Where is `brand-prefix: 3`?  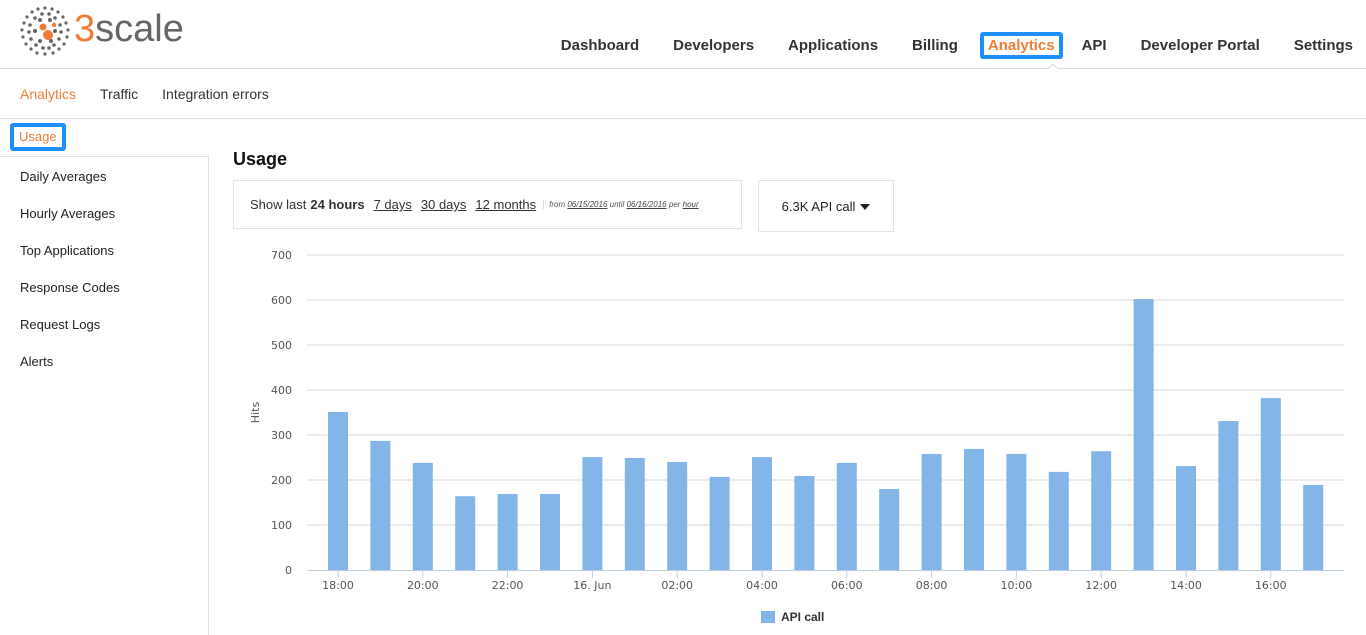
brand-prefix: 3 is located at coordinates (85, 29).